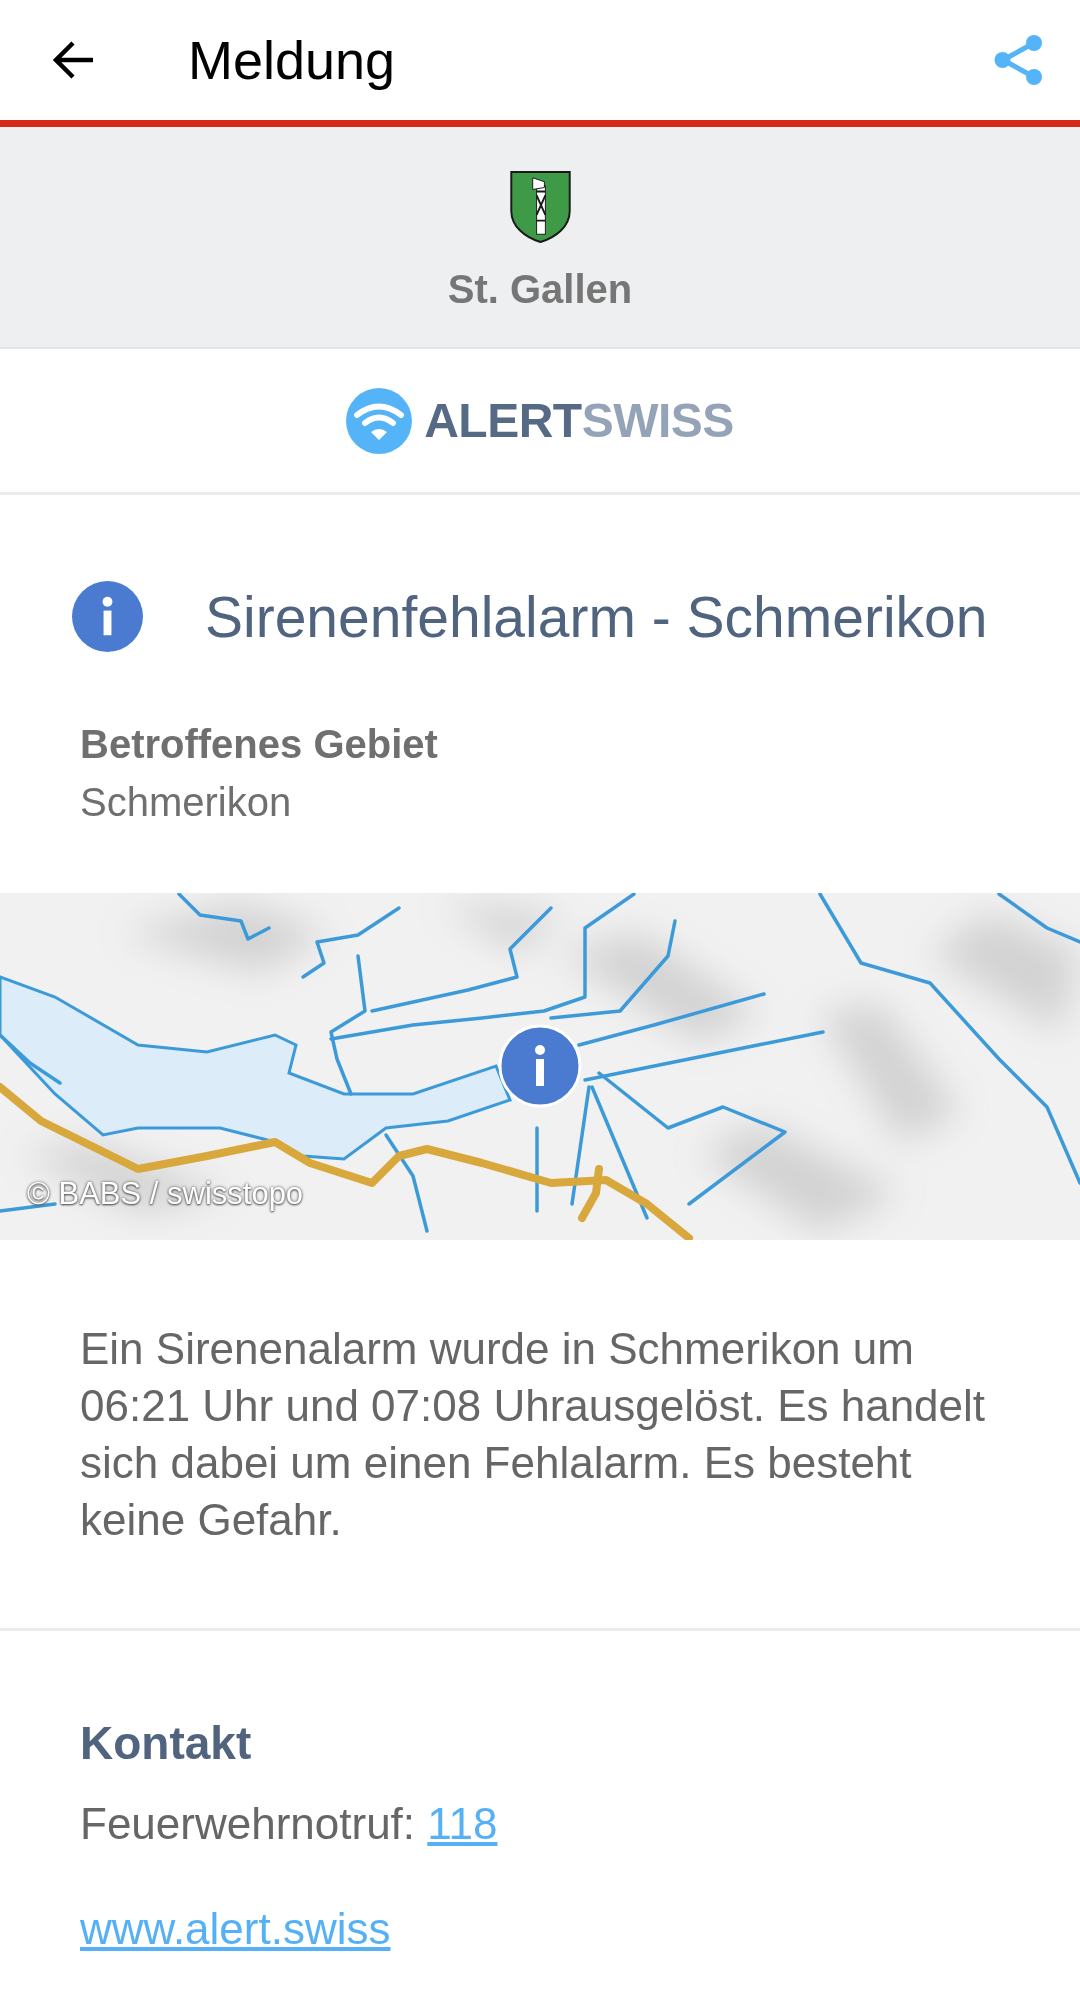  Describe the element at coordinates (533, 1434) in the screenshot. I see `message-text: Ein Sirenenalarm wurde in Schmerikon um 06:21 Uhr und 07:08 Uhrausgelöst. Es handelt sich dabei um einen Fehlalarm. Es besteht keine Gefahr.` at that location.